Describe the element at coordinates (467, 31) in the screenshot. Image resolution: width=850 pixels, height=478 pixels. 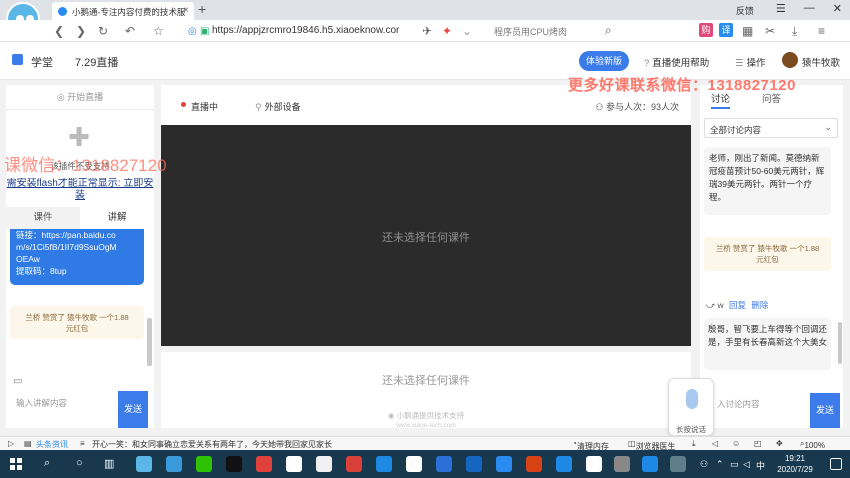
I see `dropdown-arrow-icon: ⌄` at that location.